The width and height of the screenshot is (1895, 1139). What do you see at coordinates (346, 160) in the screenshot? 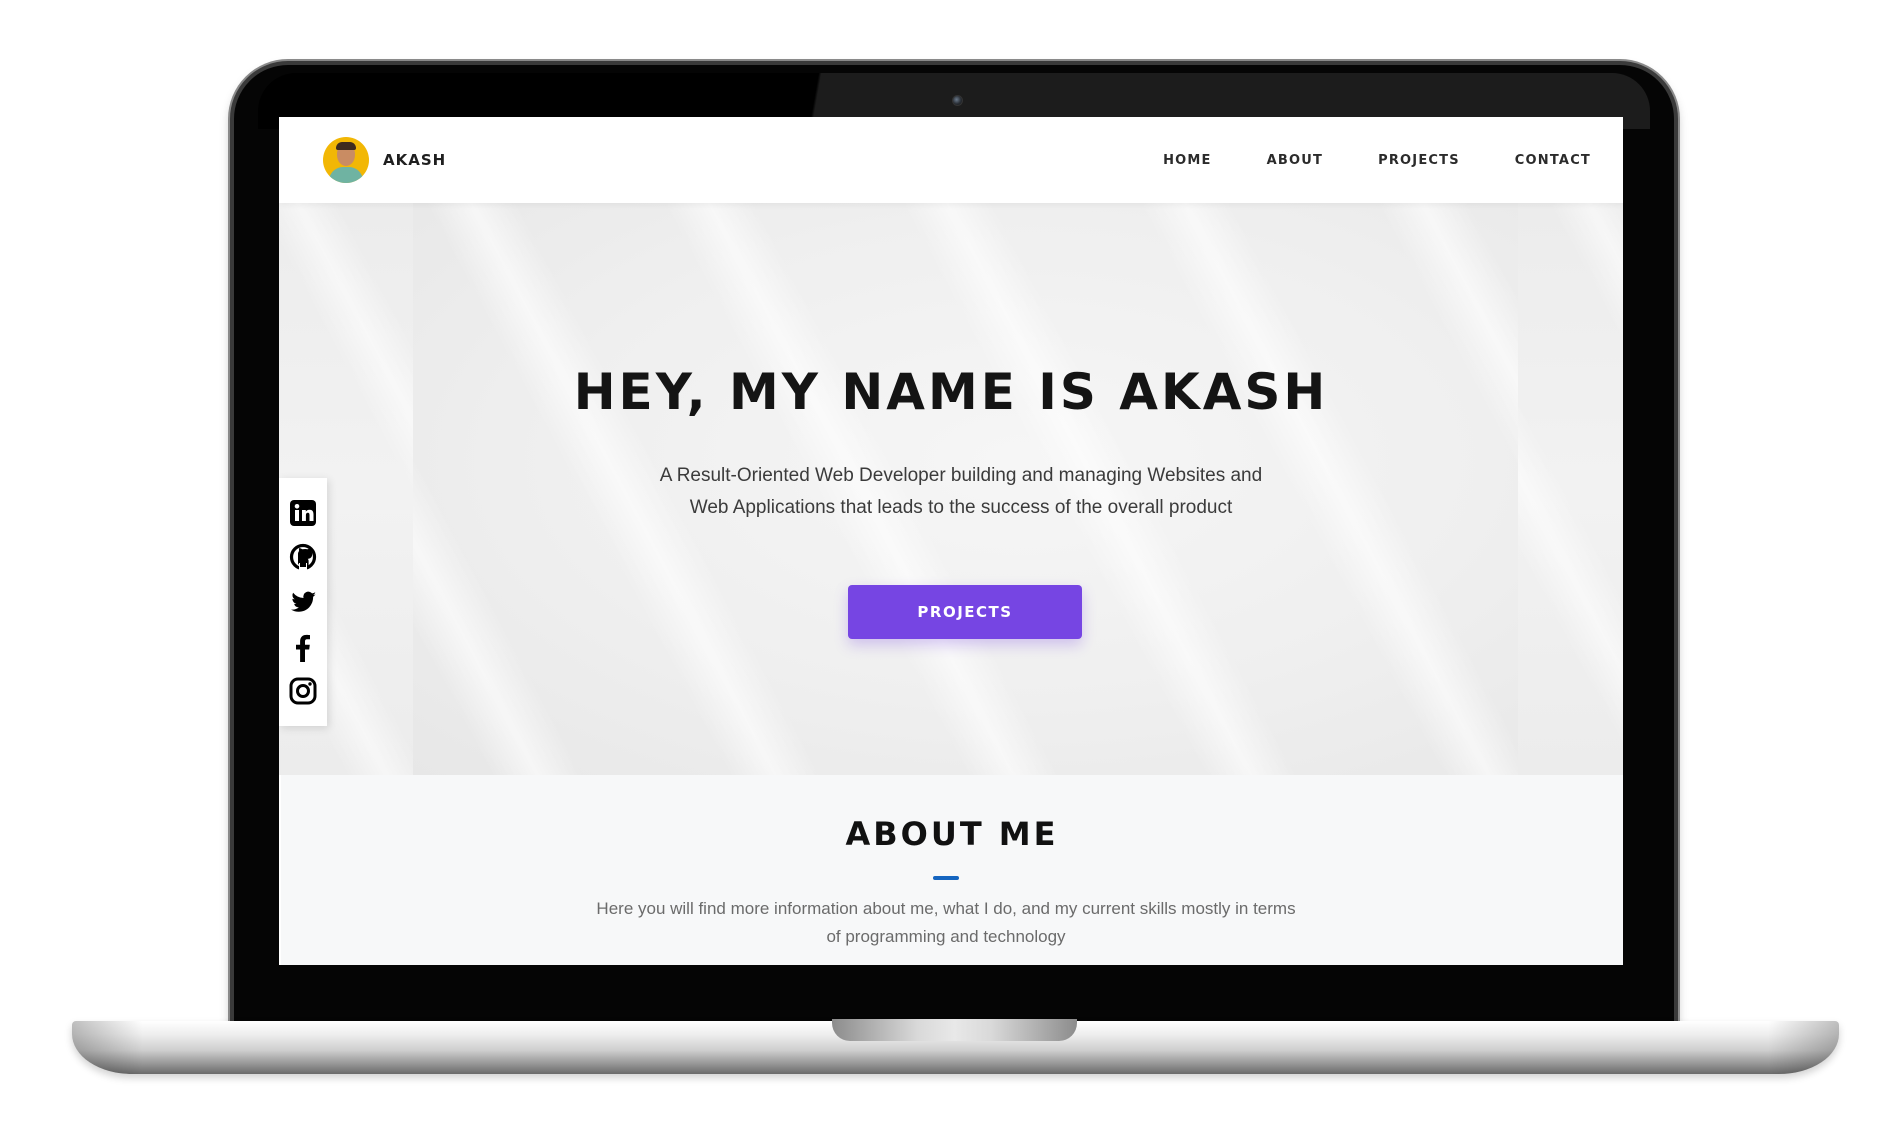
I see `avatar` at bounding box center [346, 160].